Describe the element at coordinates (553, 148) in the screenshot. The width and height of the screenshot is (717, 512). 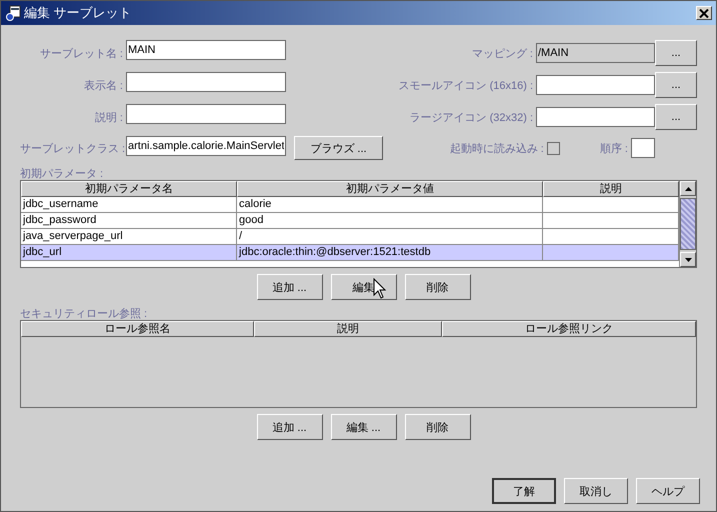
I see `checkbox` at that location.